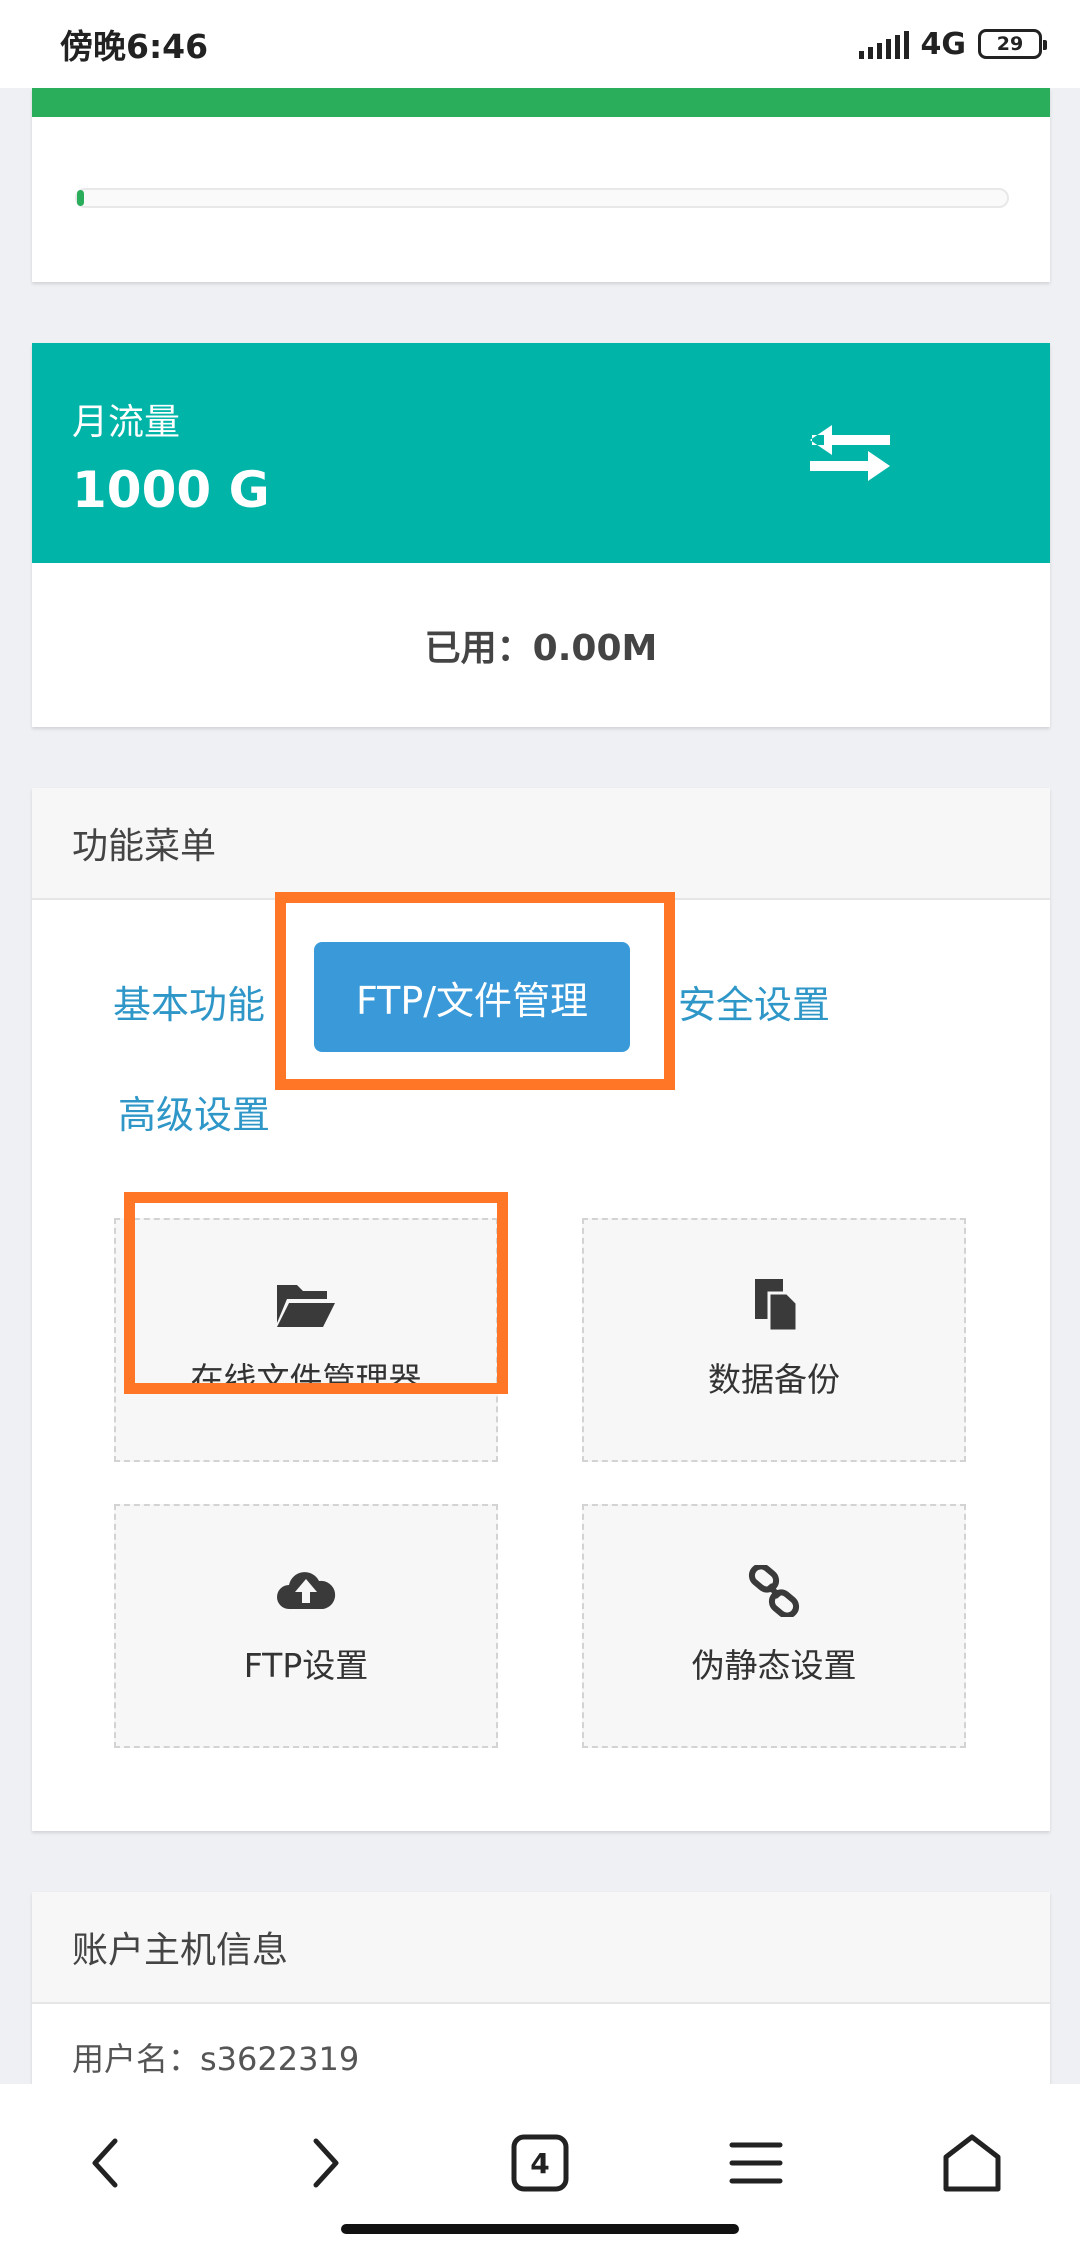 The image size is (1080, 2248). I want to click on tab-advanced: 高级设置, so click(194, 1111).